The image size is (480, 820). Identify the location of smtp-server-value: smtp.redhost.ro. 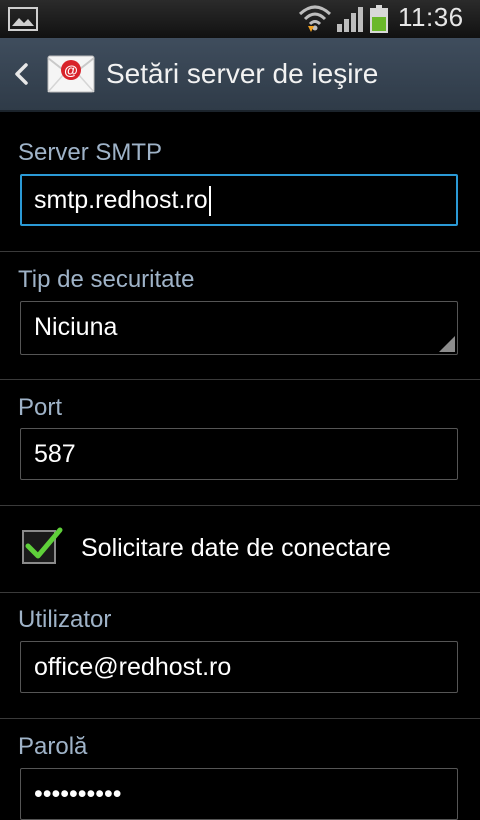
(121, 200).